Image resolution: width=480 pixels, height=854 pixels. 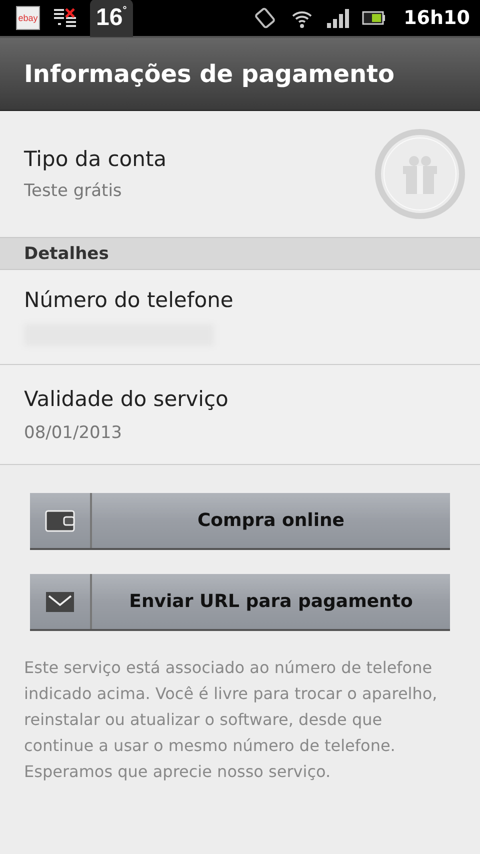 I want to click on ebay-notification-icon: ebay, so click(x=28, y=18).